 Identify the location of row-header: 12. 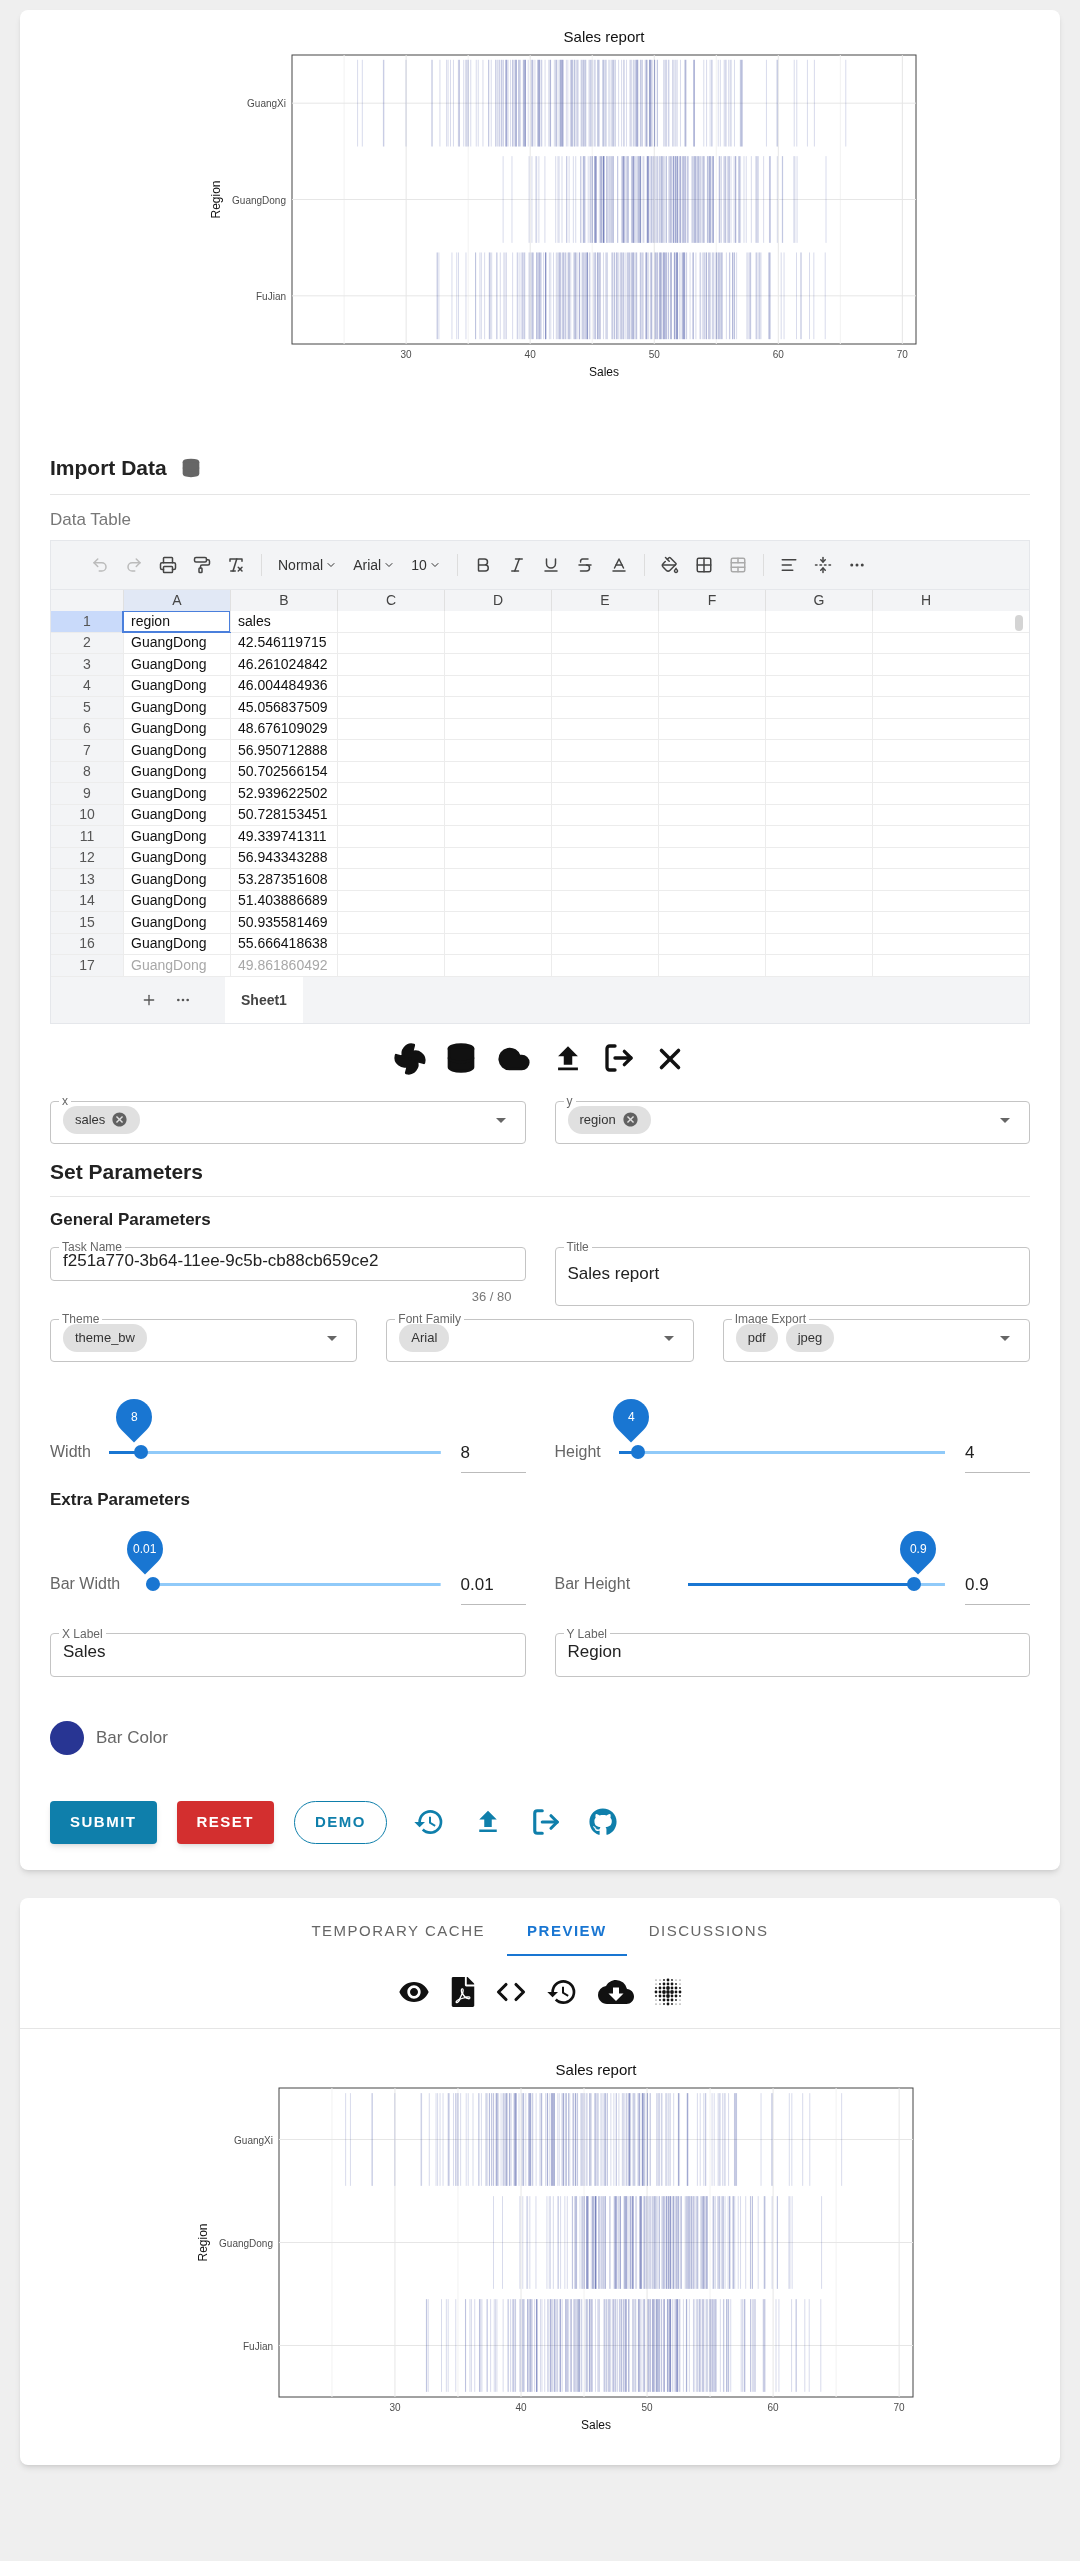
(87, 857).